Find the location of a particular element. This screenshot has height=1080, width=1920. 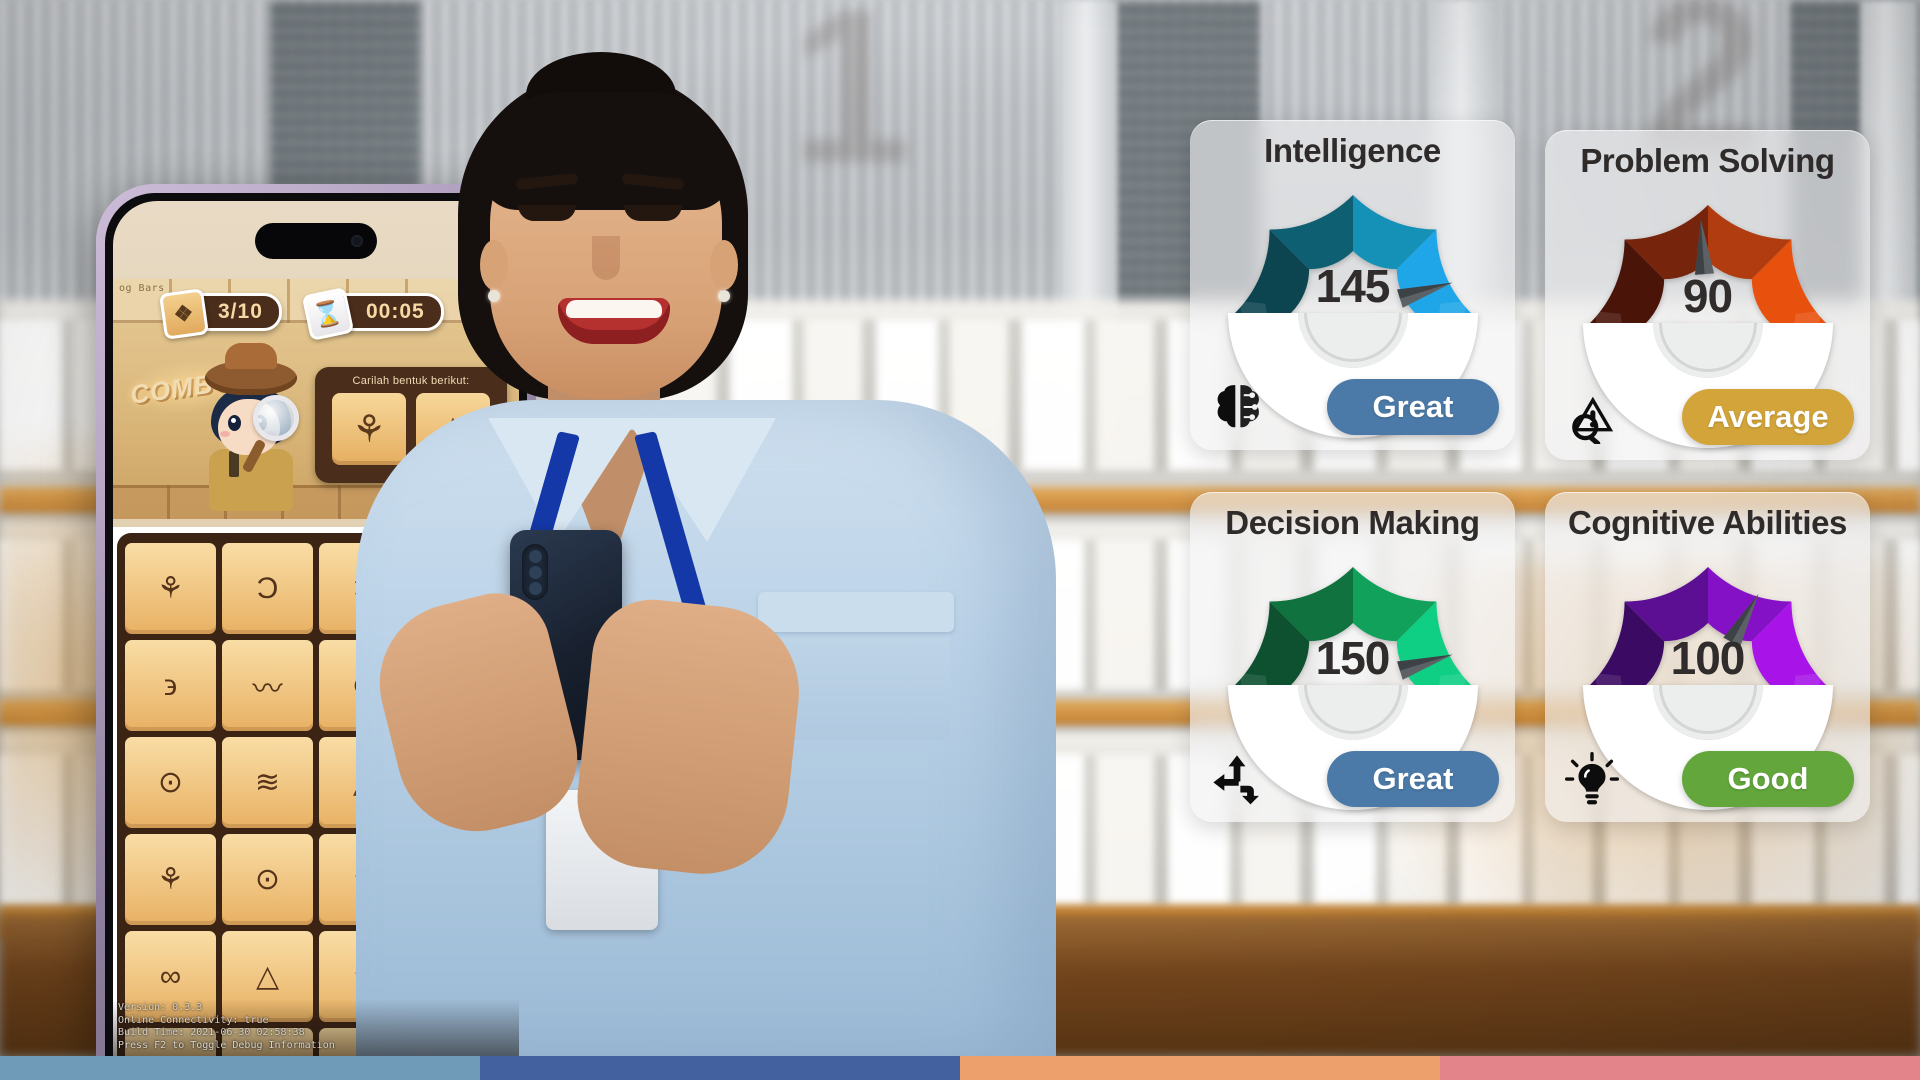

game-log-text: og Bars is located at coordinates (142, 288).